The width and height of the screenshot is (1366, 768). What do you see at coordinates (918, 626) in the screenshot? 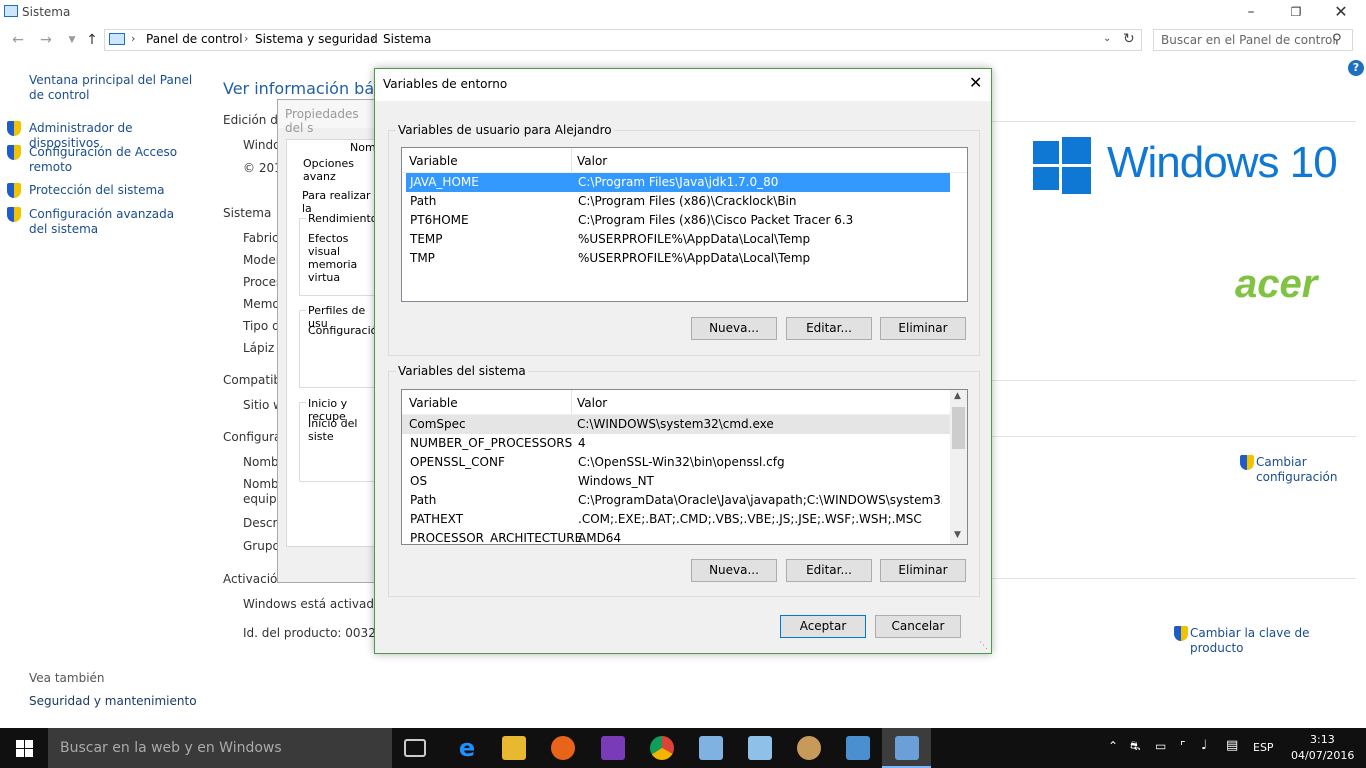
I see `cancel-button: Cancelar` at bounding box center [918, 626].